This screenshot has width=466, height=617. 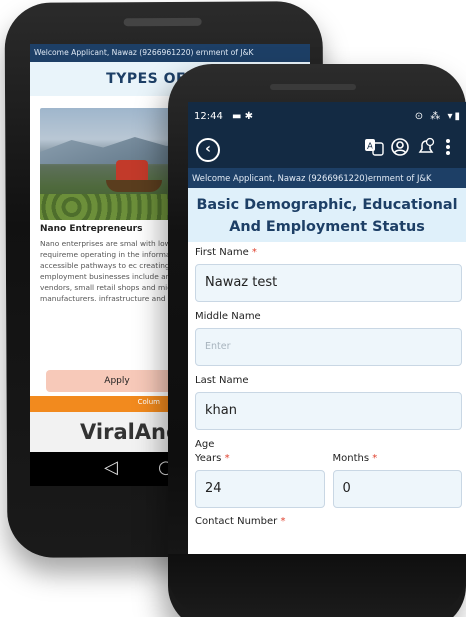 I want to click on status-bar: 12:44 ▬ ✱ ⊙ ⁂ ▾▮, so click(x=327, y=117).